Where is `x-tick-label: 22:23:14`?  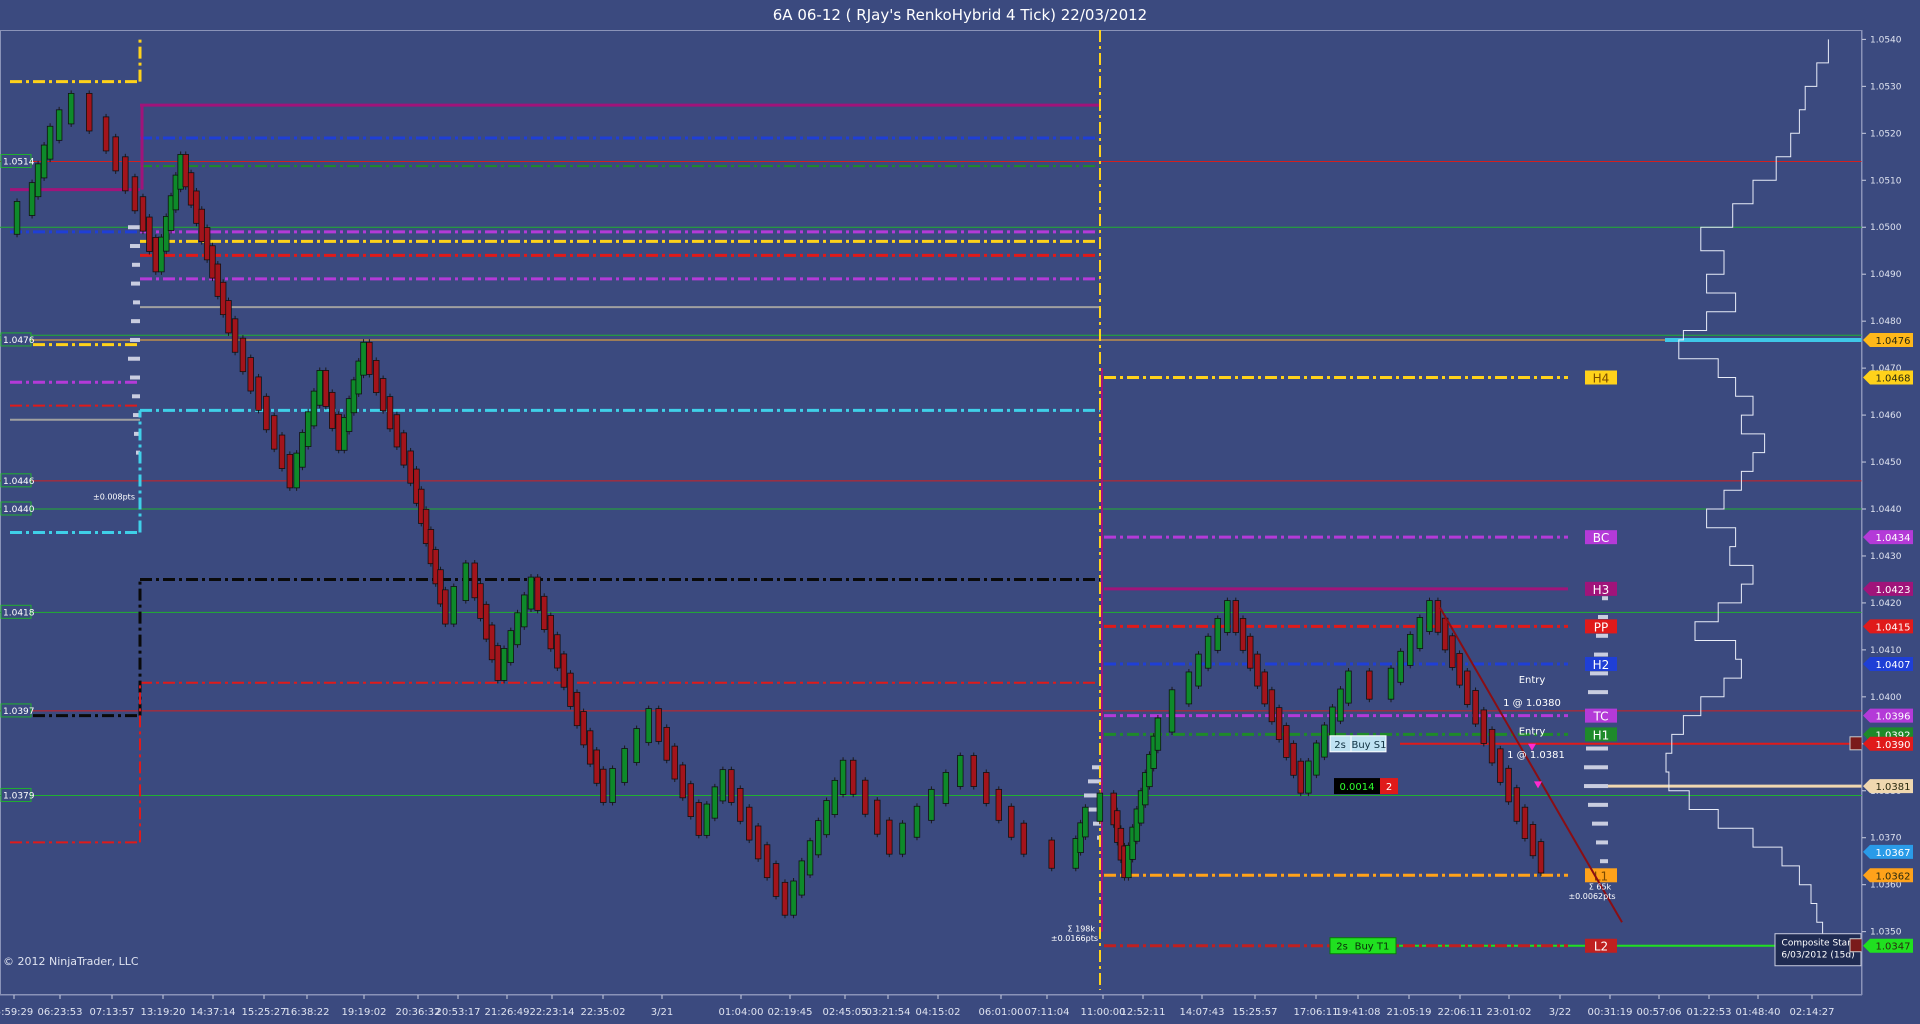
x-tick-label: 22:23:14 is located at coordinates (552, 1012).